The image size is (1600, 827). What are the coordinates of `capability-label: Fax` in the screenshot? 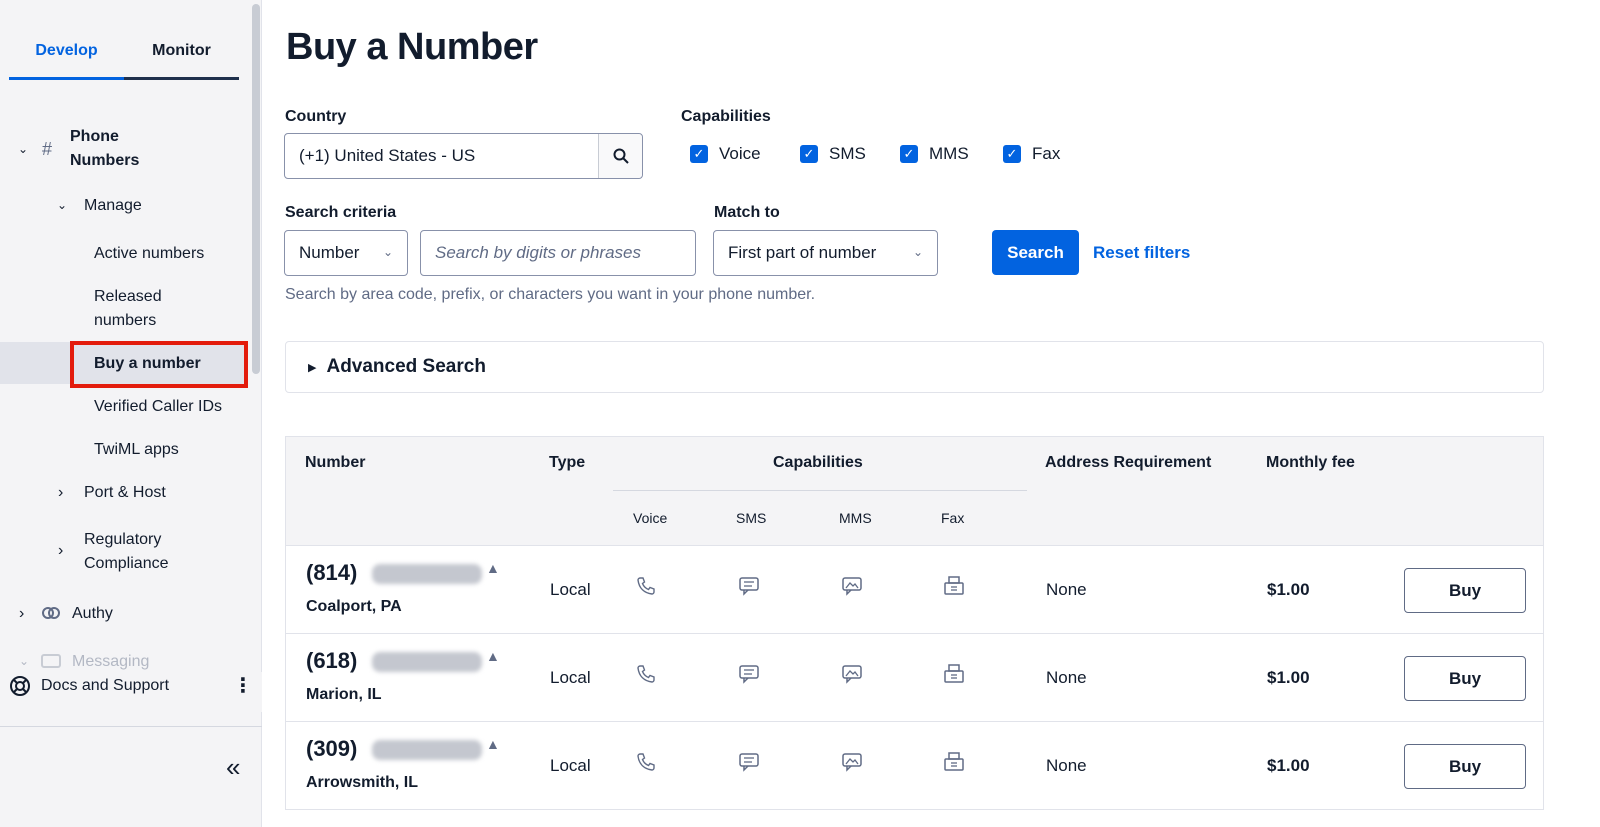 It's located at (1046, 153).